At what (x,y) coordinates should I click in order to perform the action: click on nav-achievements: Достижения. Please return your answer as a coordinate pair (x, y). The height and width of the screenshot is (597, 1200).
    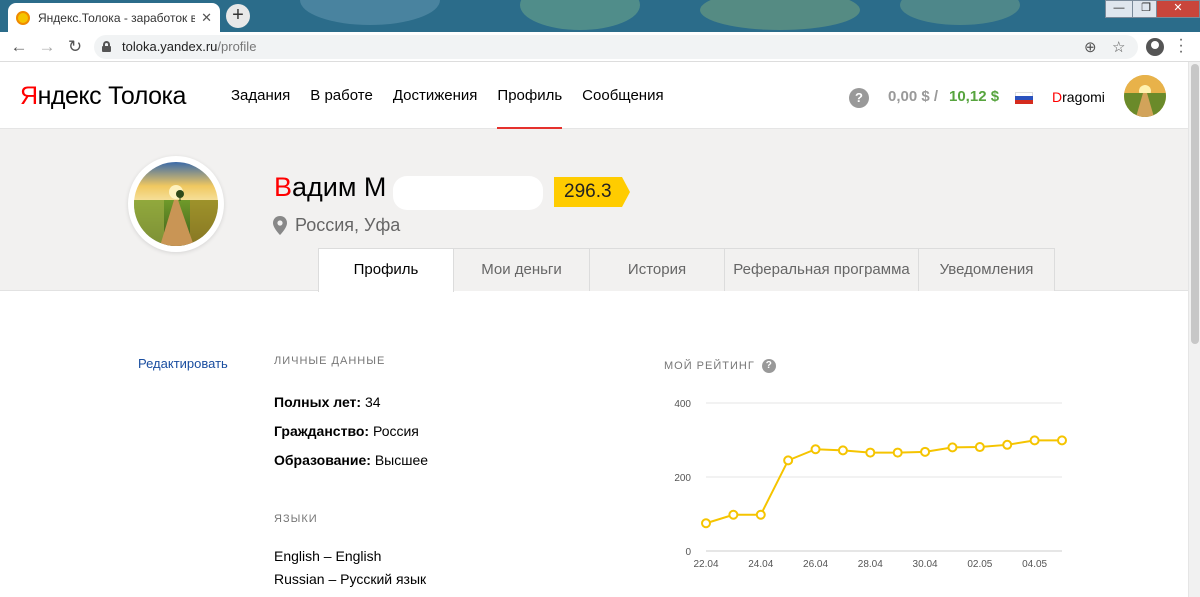
    Looking at the image, I should click on (435, 95).